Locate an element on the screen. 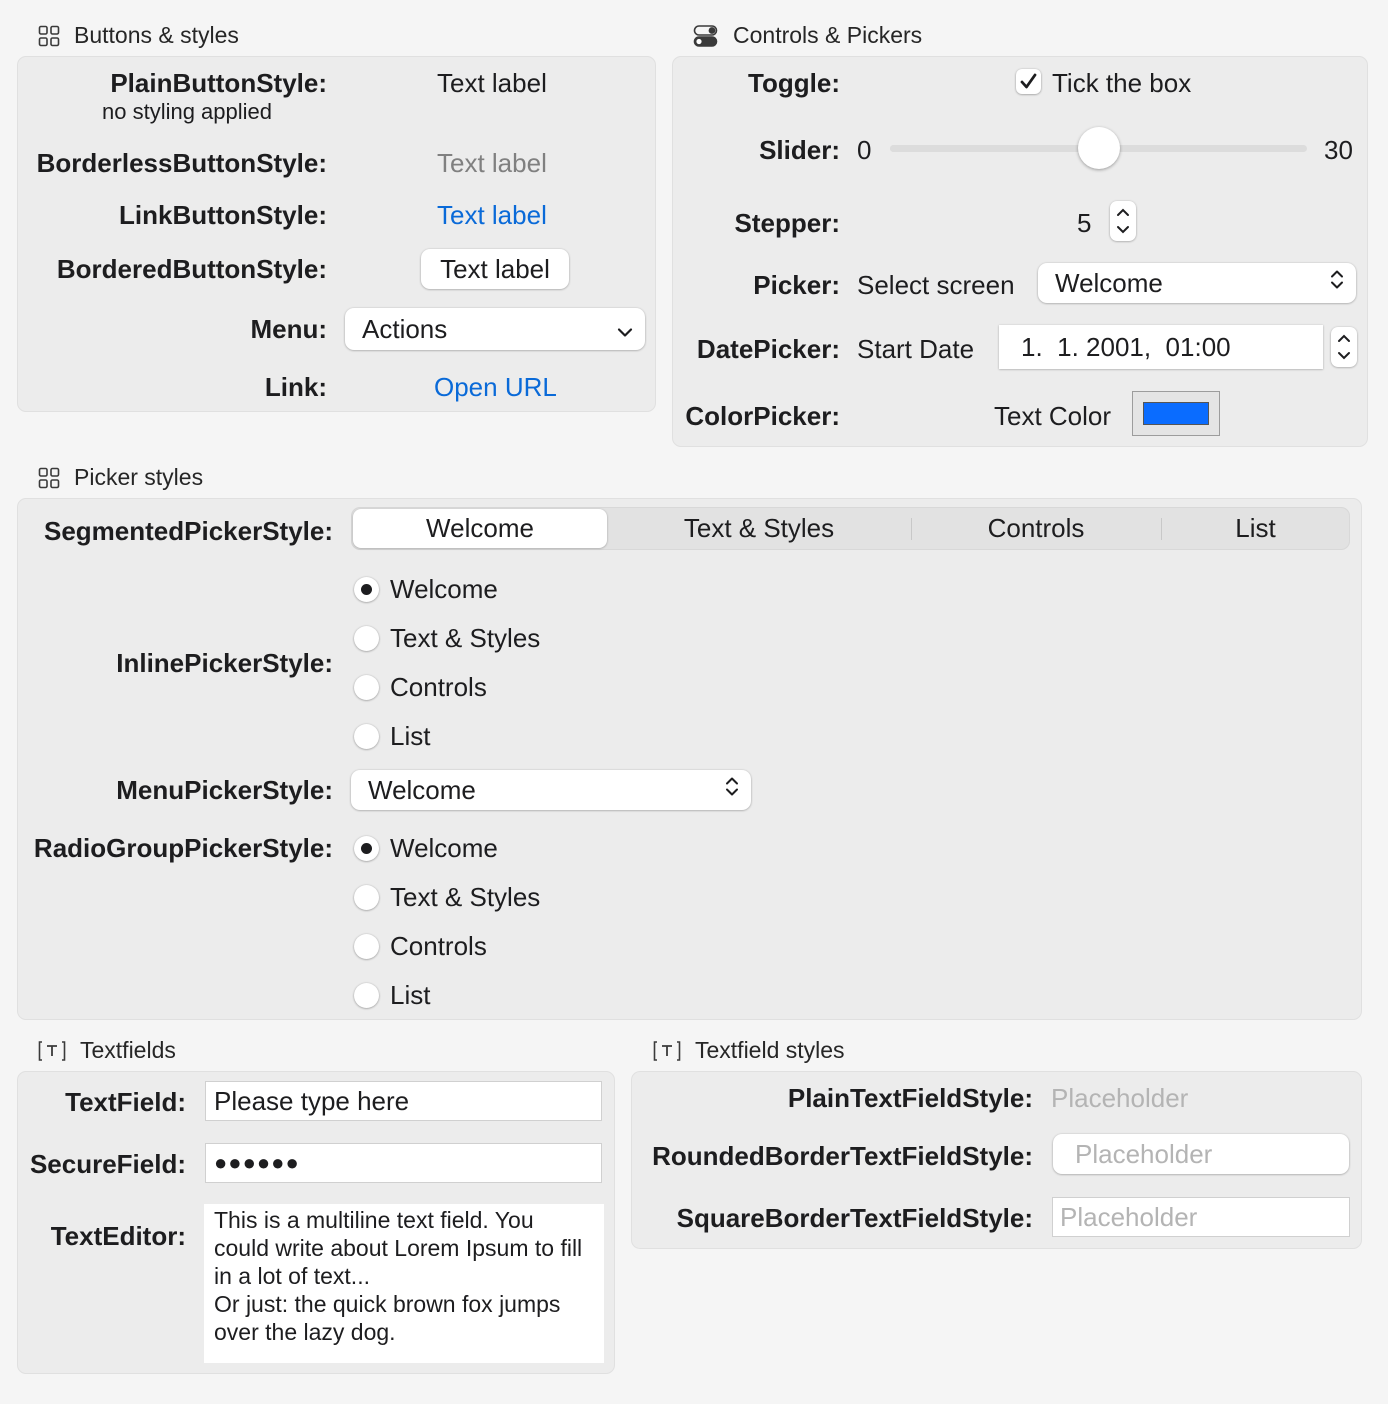  buttons-section-header: Buttons & styles is located at coordinates (138, 35).